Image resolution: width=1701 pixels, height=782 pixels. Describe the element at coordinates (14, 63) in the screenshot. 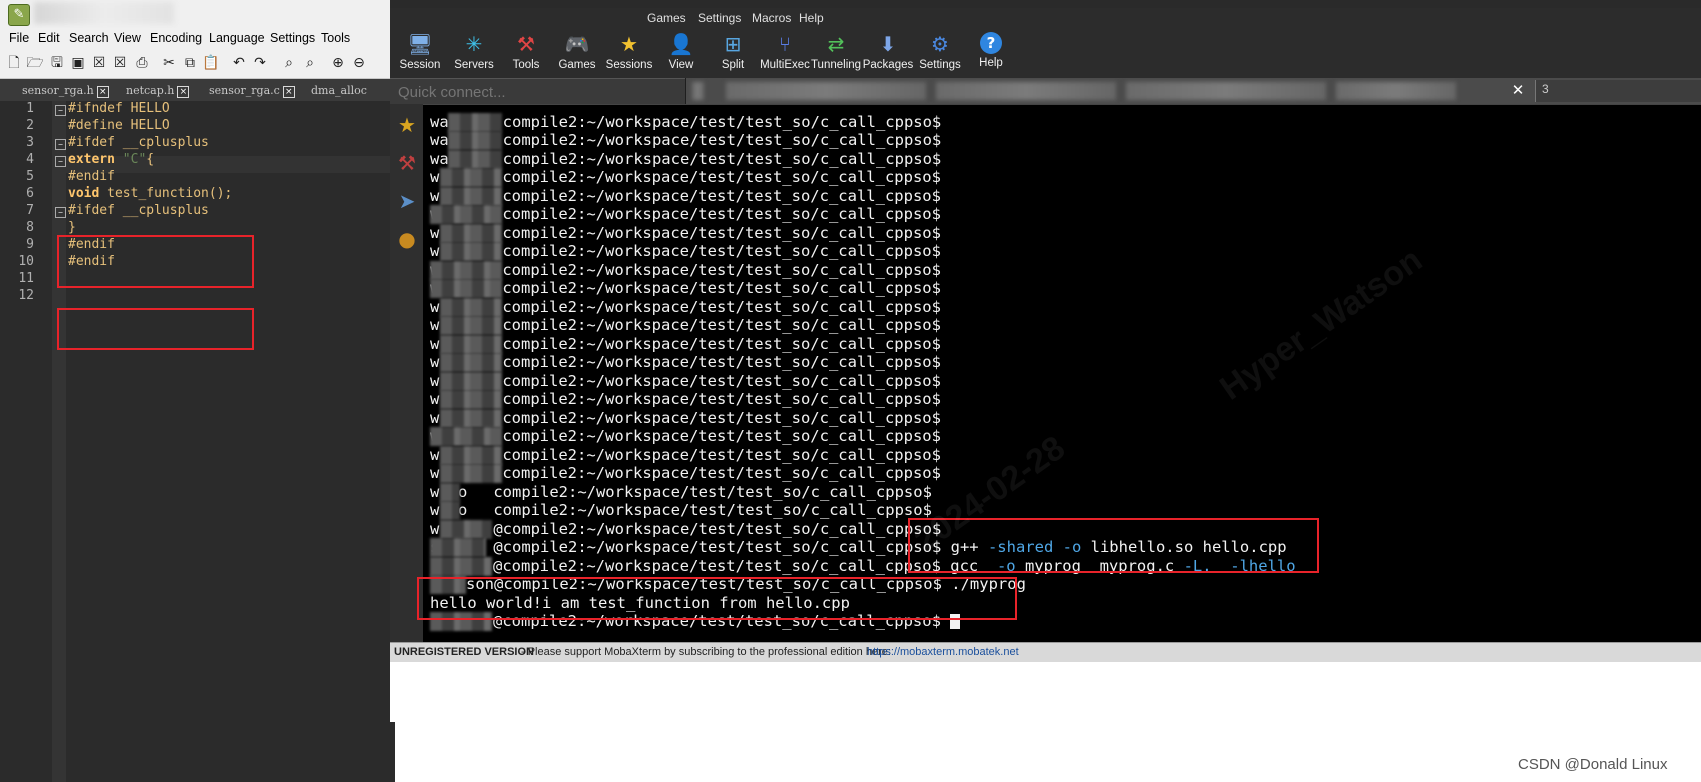

I see `new-file-icon: 🗋` at that location.